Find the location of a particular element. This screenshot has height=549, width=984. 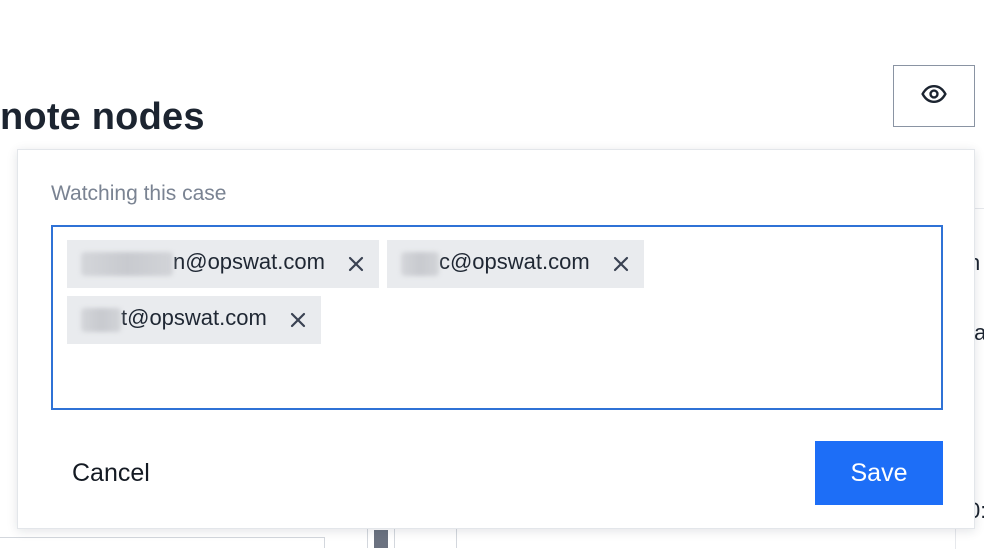

watcher-chip-list: n@opswat.com c@opswat.com t@opswat.com is located at coordinates (447, 292).